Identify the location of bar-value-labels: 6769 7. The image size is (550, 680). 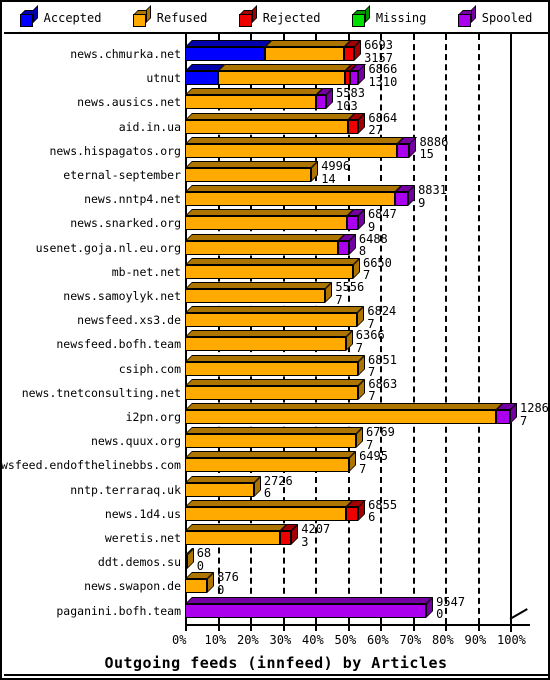
(380, 438).